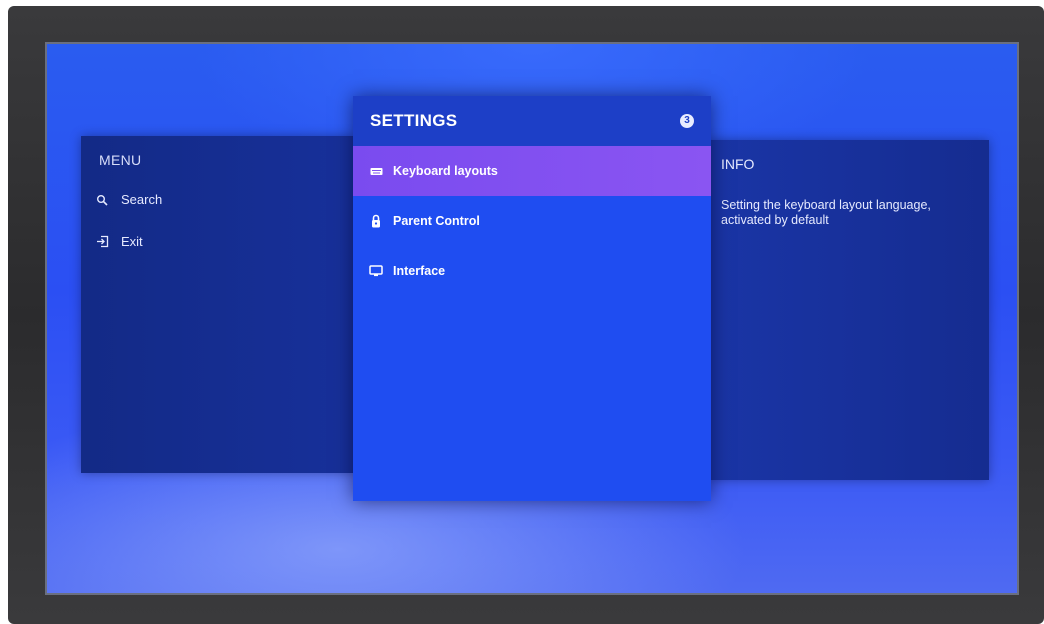  I want to click on settings-header: SETTINGS 3, so click(532, 121).